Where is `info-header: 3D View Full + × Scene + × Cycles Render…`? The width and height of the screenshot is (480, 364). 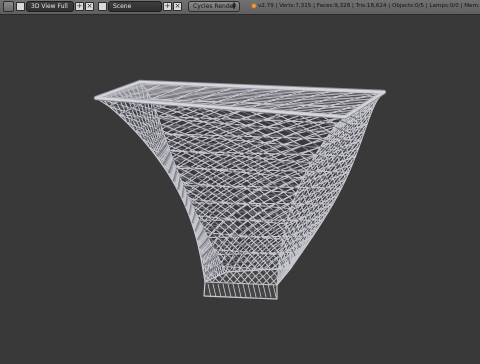 info-header: 3D View Full + × Scene + × Cycles Render… is located at coordinates (240, 7).